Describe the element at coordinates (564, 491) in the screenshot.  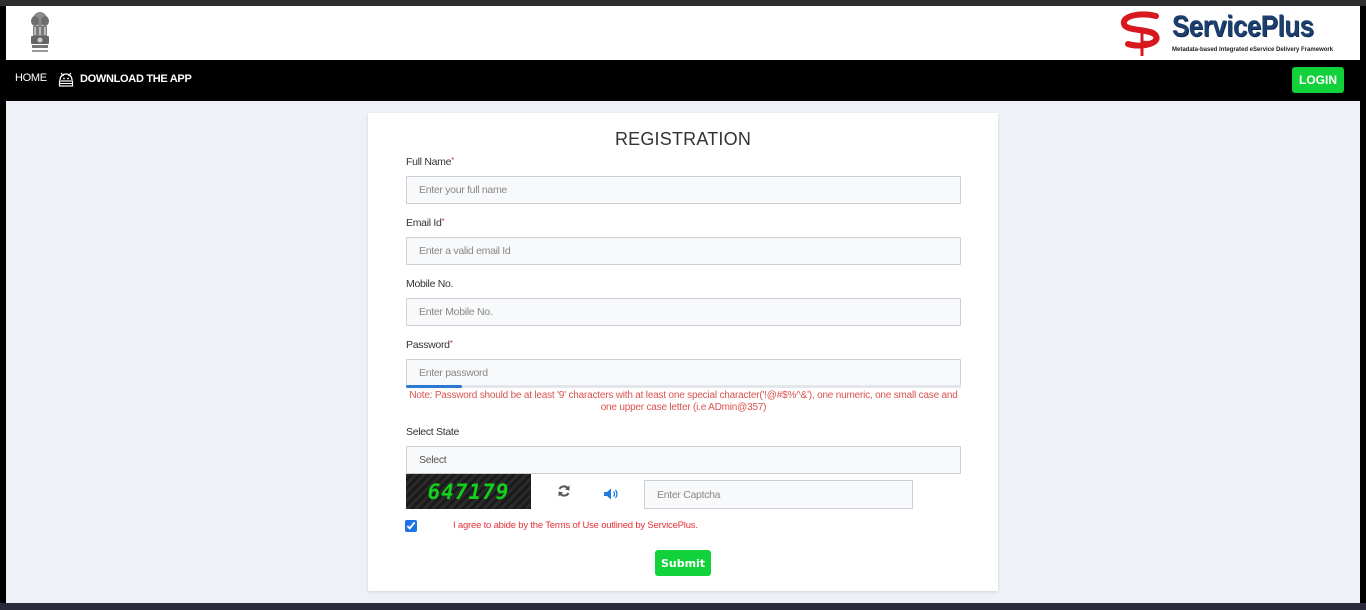
I see `refresh-icon` at that location.